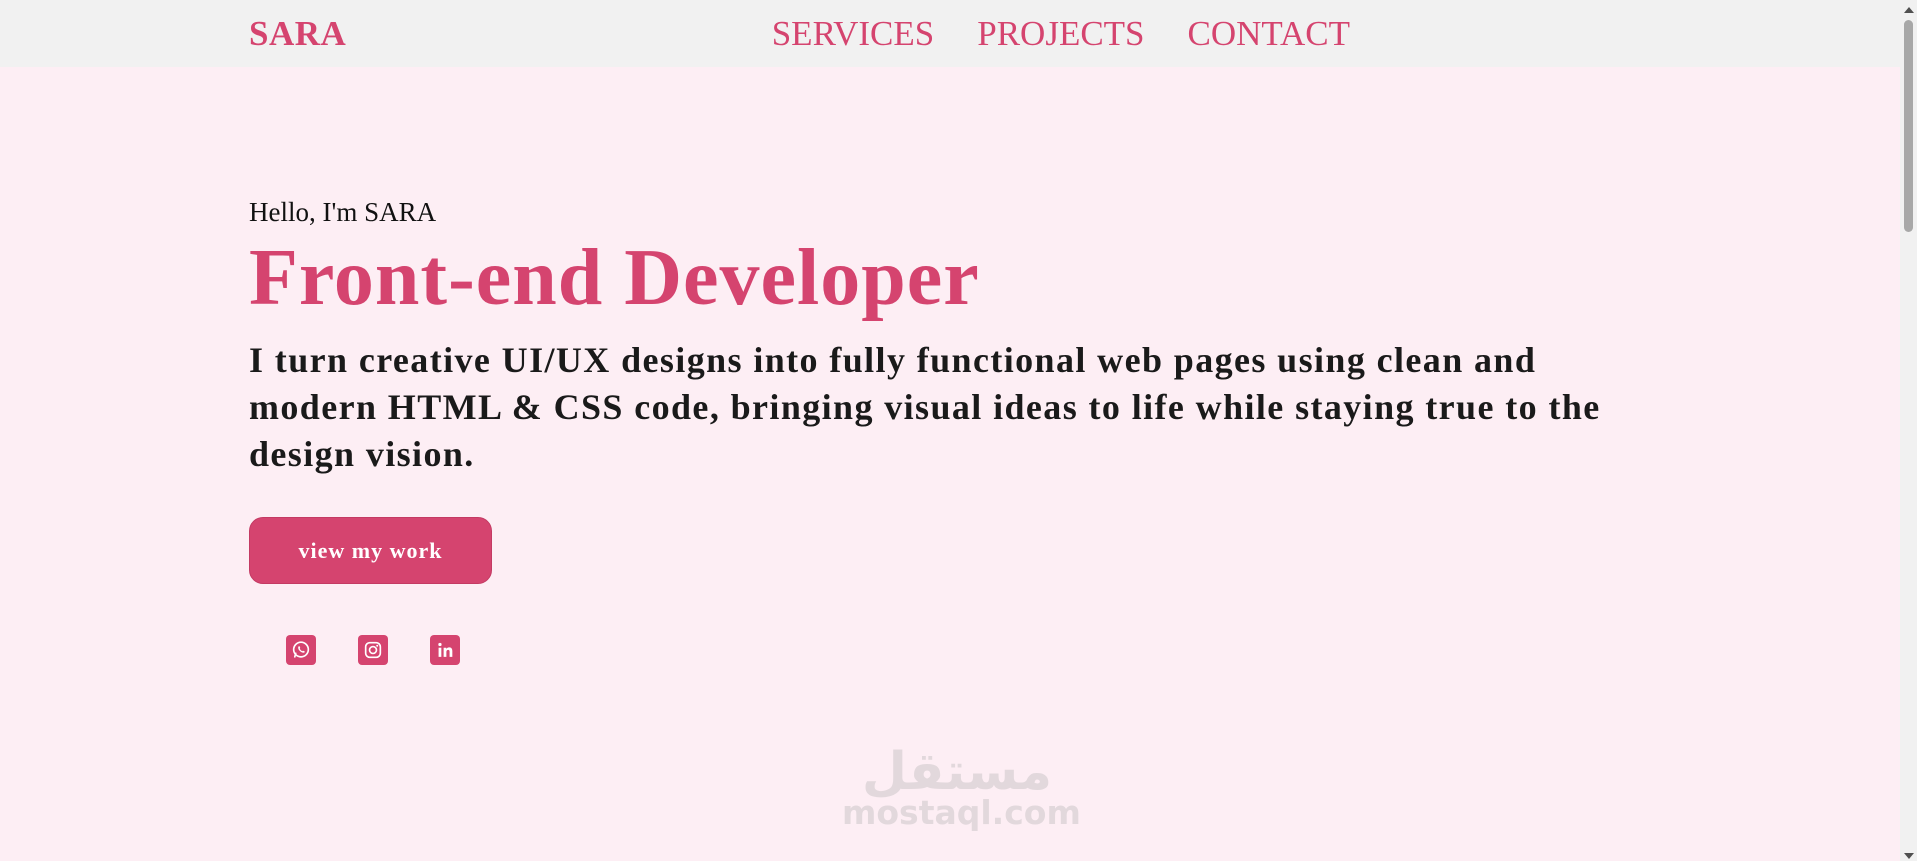 Image resolution: width=1917 pixels, height=861 pixels. I want to click on scroll-down-arrow-icon, so click(1909, 856).